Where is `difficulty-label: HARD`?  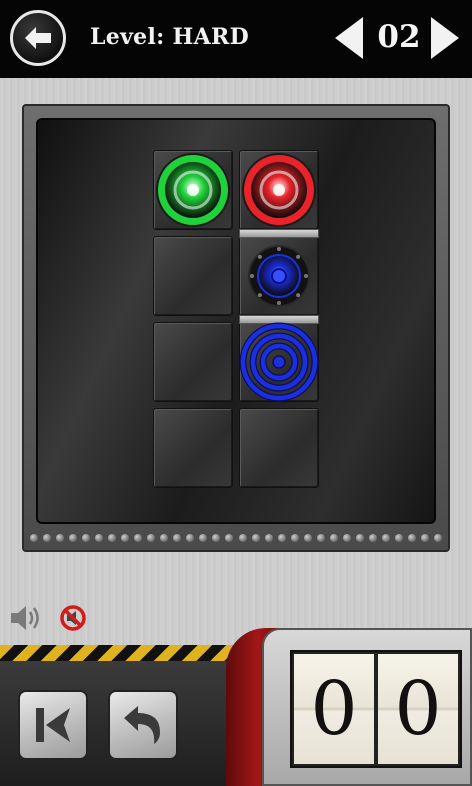
difficulty-label: HARD is located at coordinates (210, 37).